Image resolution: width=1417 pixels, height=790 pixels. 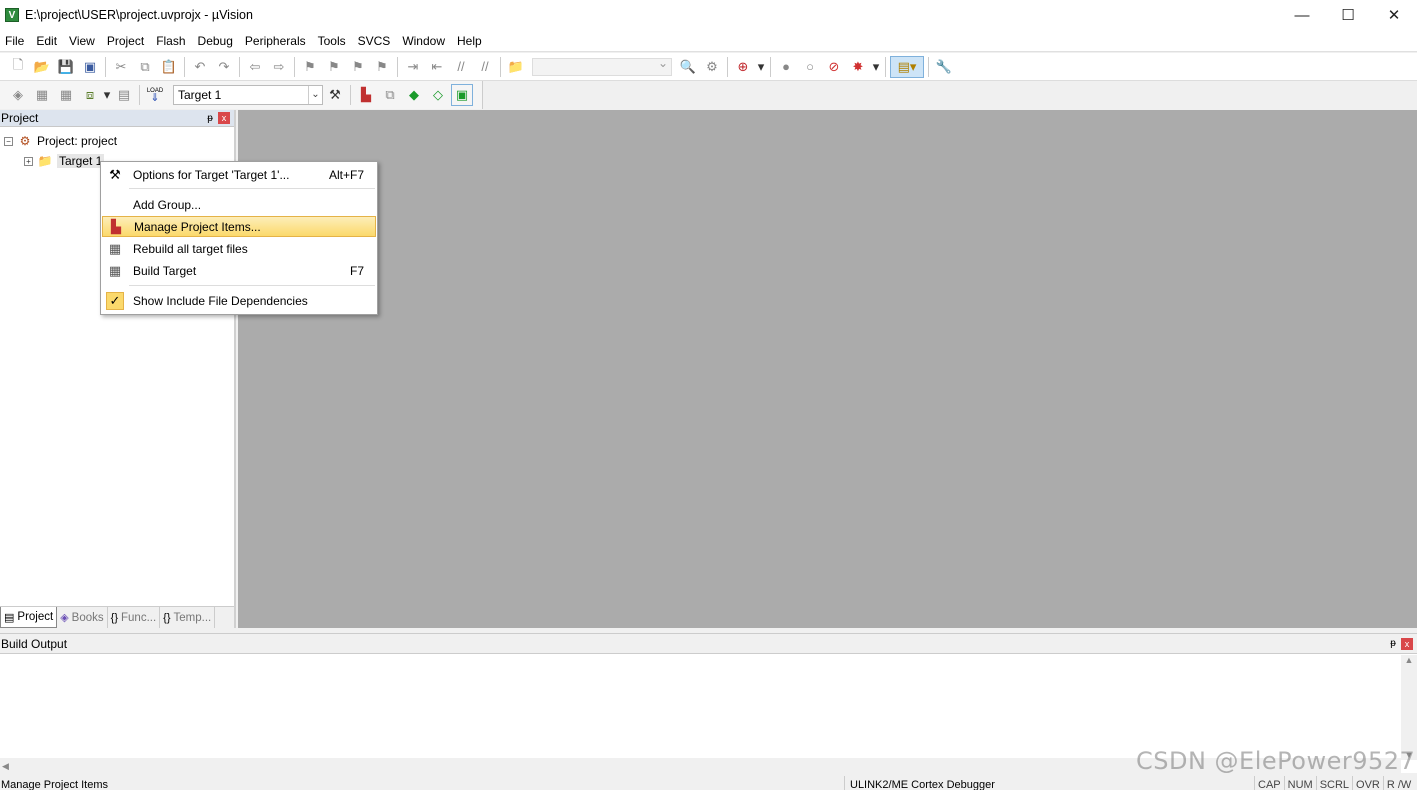 I want to click on debug-session-icon: ⊕, so click(x=743, y=67).